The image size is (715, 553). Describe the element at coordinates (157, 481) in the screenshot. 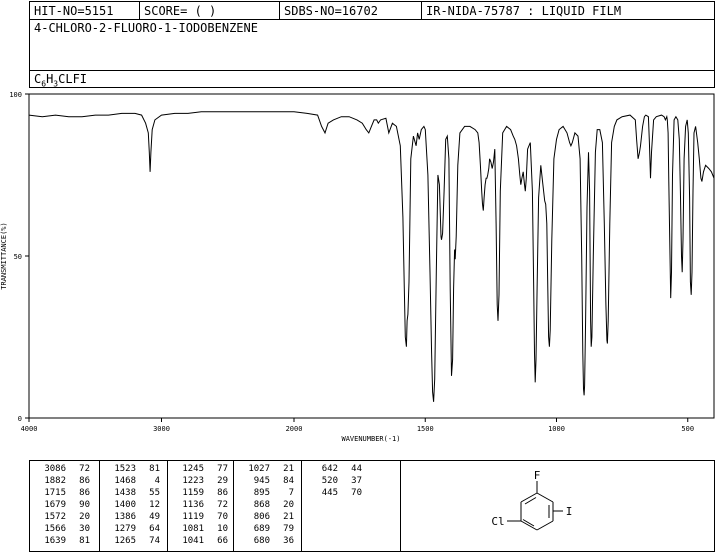

I see `peak-transmittance: 4` at that location.